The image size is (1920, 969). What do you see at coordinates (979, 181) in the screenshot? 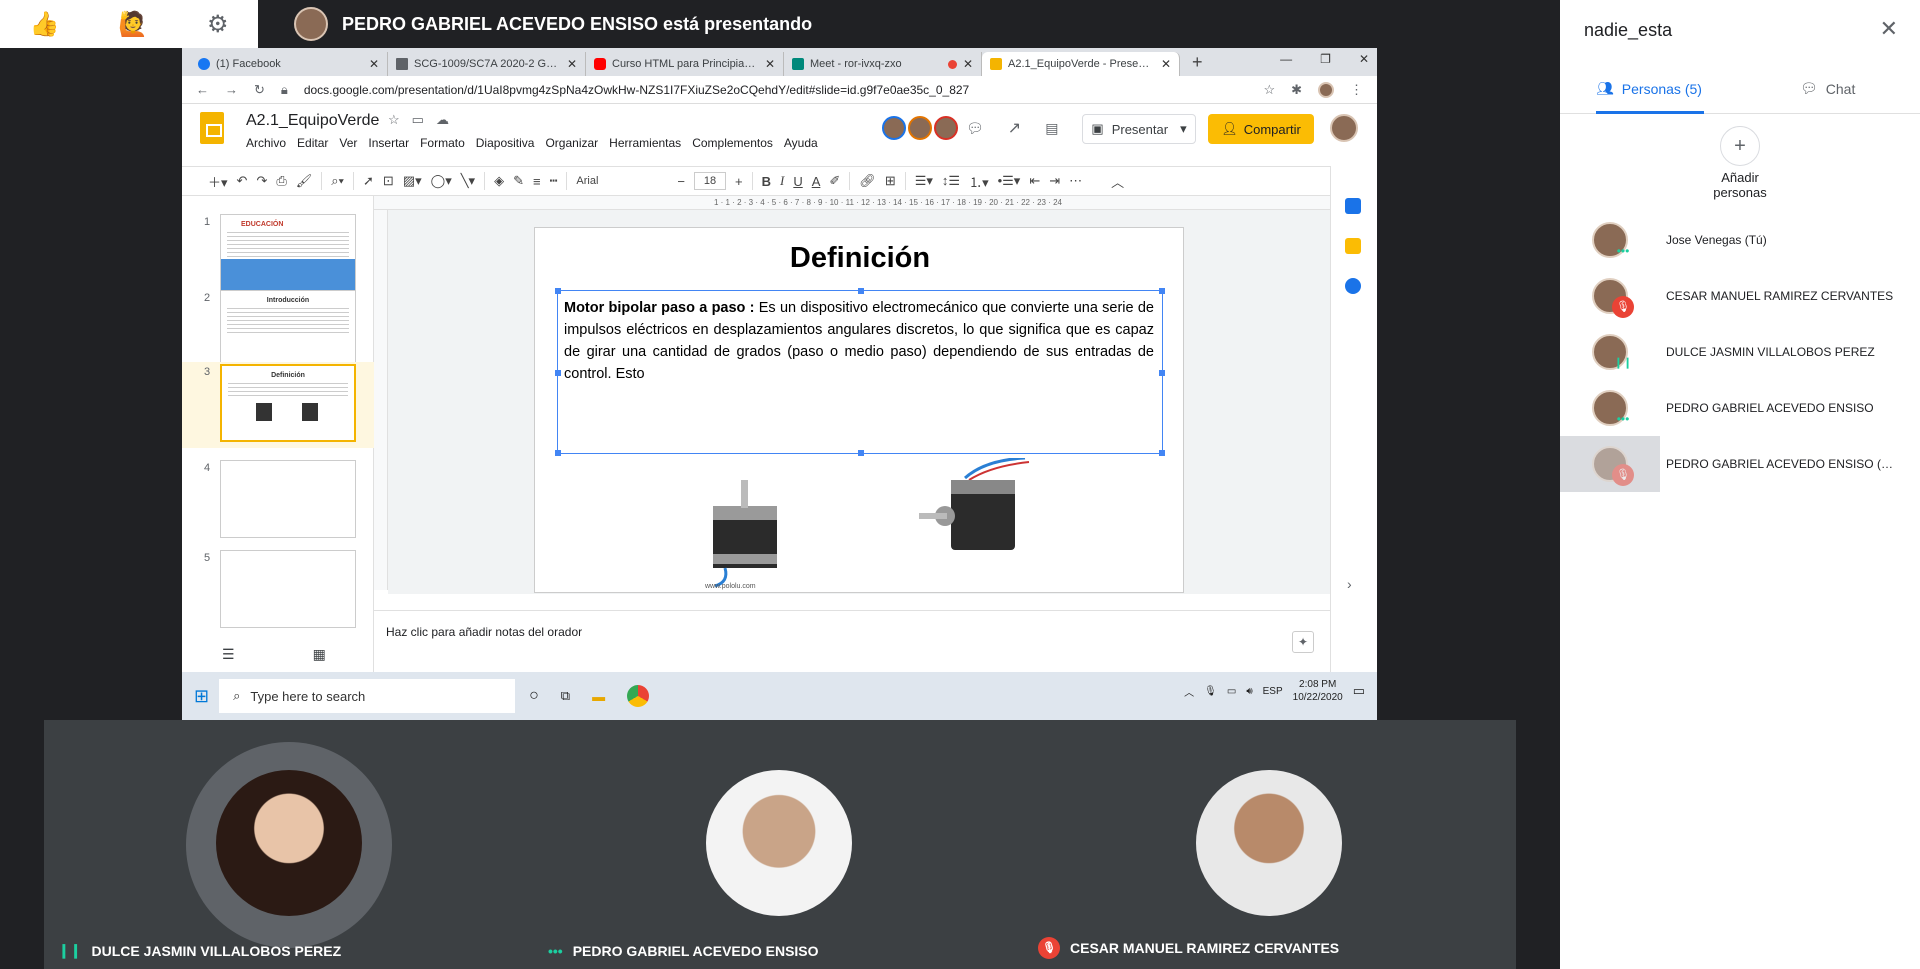
I see `numbered-list-icon: ⒈▾` at bounding box center [979, 181].